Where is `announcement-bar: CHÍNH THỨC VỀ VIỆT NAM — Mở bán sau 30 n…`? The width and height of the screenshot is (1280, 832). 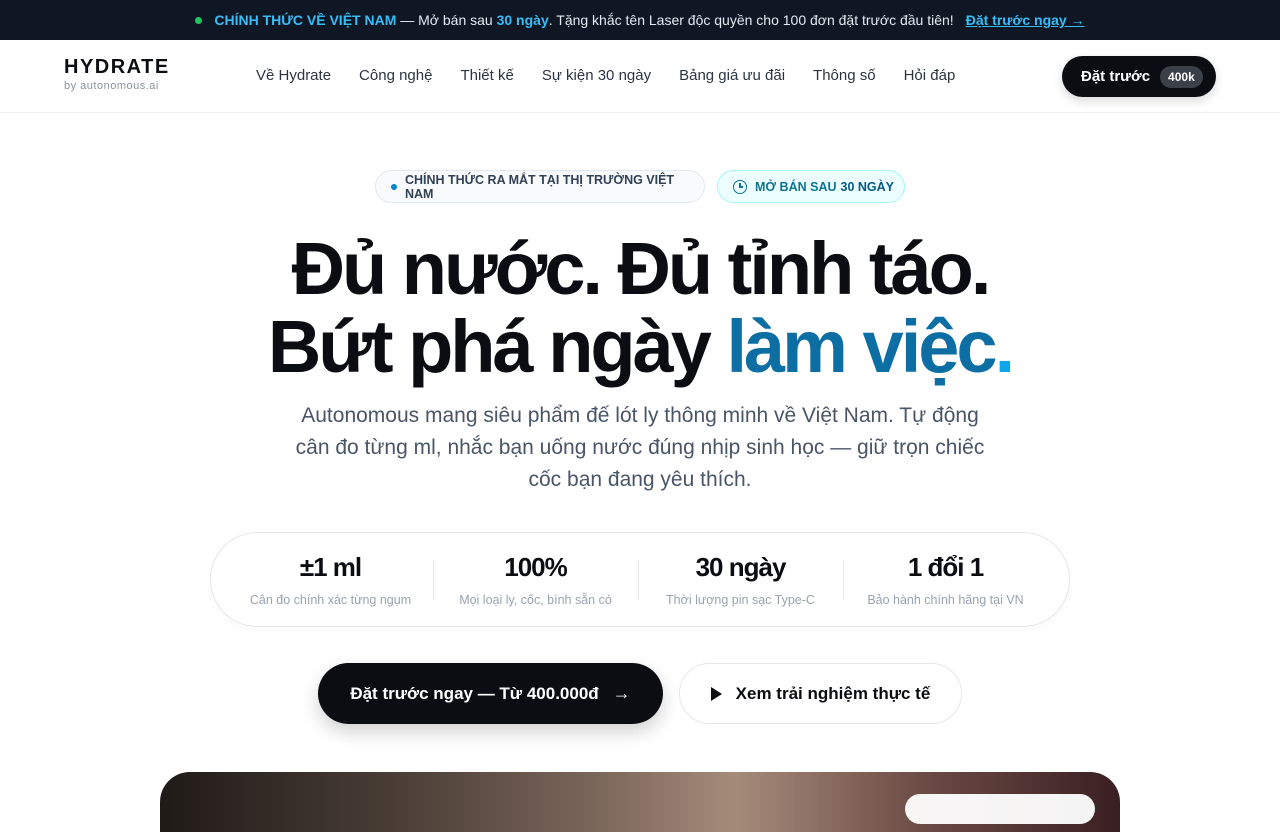 announcement-bar: CHÍNH THỨC VỀ VIỆT NAM — Mở bán sau 30 n… is located at coordinates (640, 20).